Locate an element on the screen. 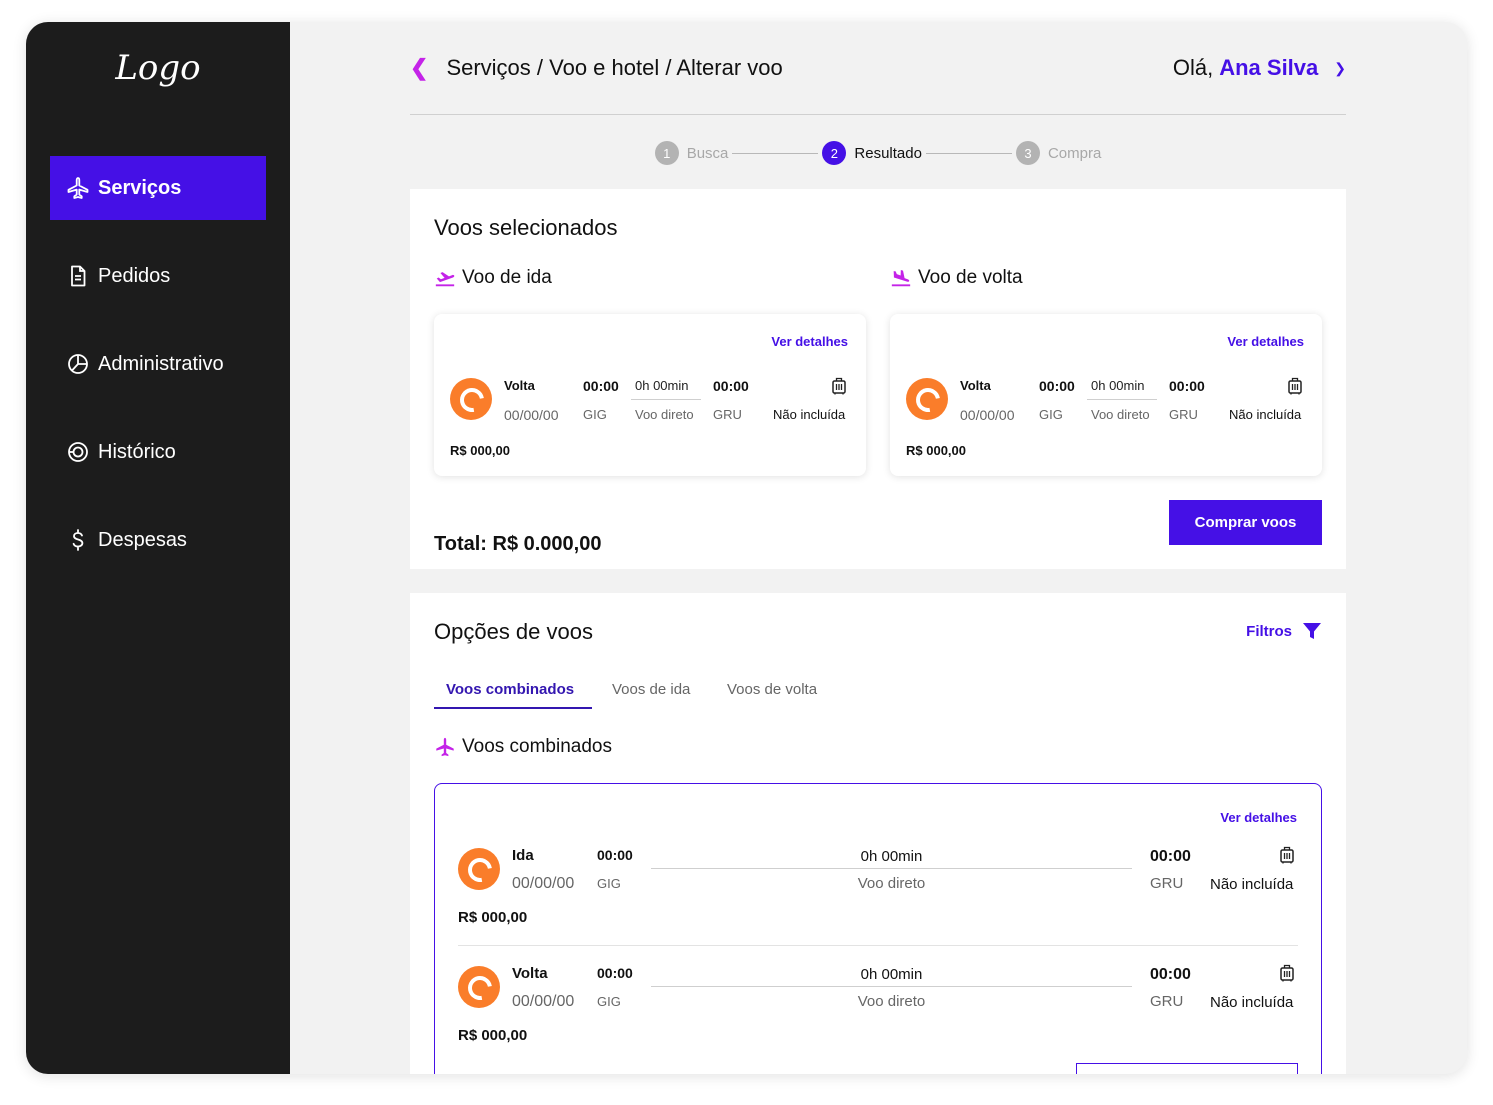 This screenshot has width=1493, height=1105. leg-label: Ida is located at coordinates (523, 855).